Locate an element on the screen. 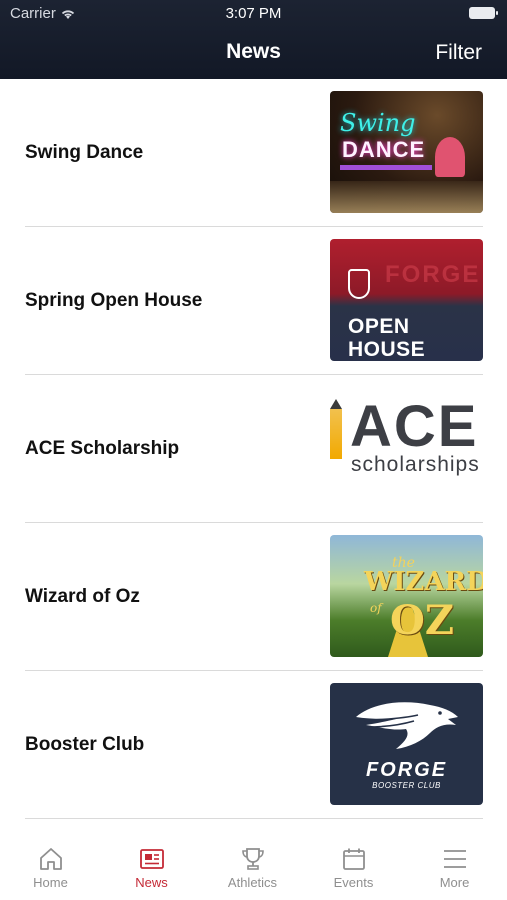  calendar-icon is located at coordinates (353, 859).